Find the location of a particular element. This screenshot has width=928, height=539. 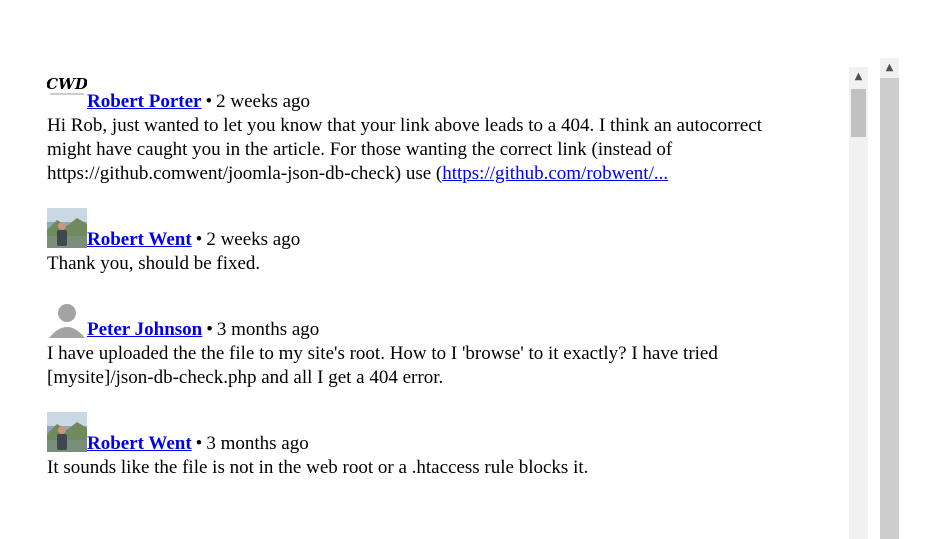

comment-body: Thank you, should be fixed. is located at coordinates (154, 263).